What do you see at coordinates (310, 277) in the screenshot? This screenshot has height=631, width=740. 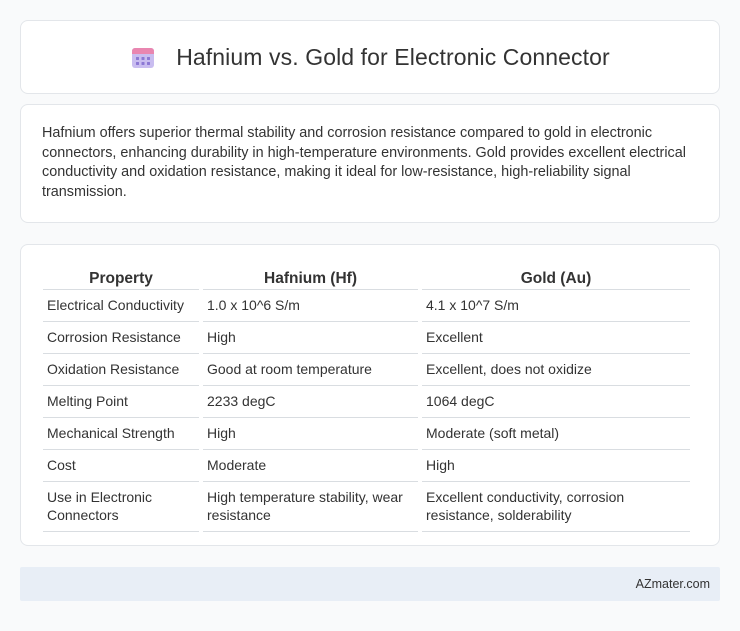 I see `header-hafnium: Hafnium (Hf)` at bounding box center [310, 277].